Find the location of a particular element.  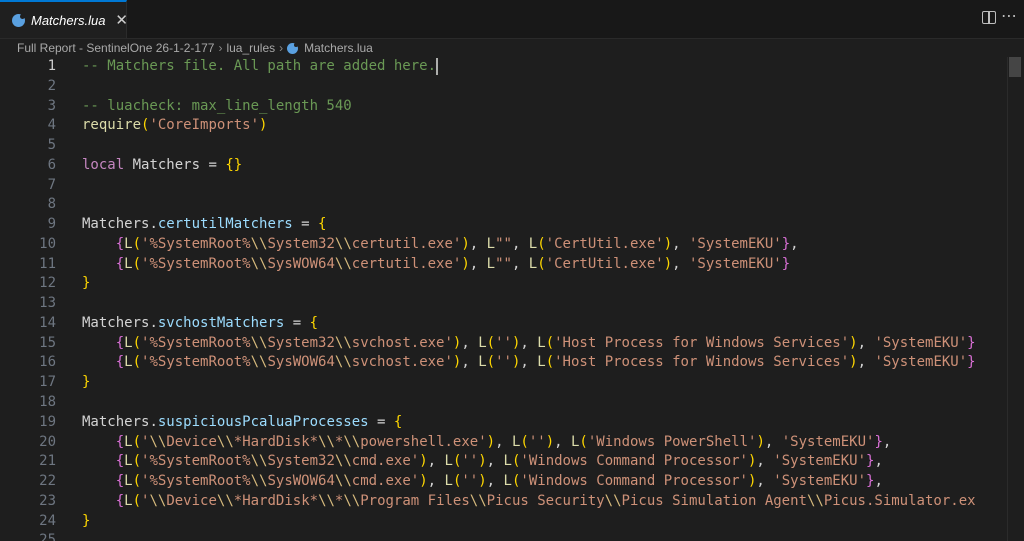

code-token: "" is located at coordinates (503, 263).